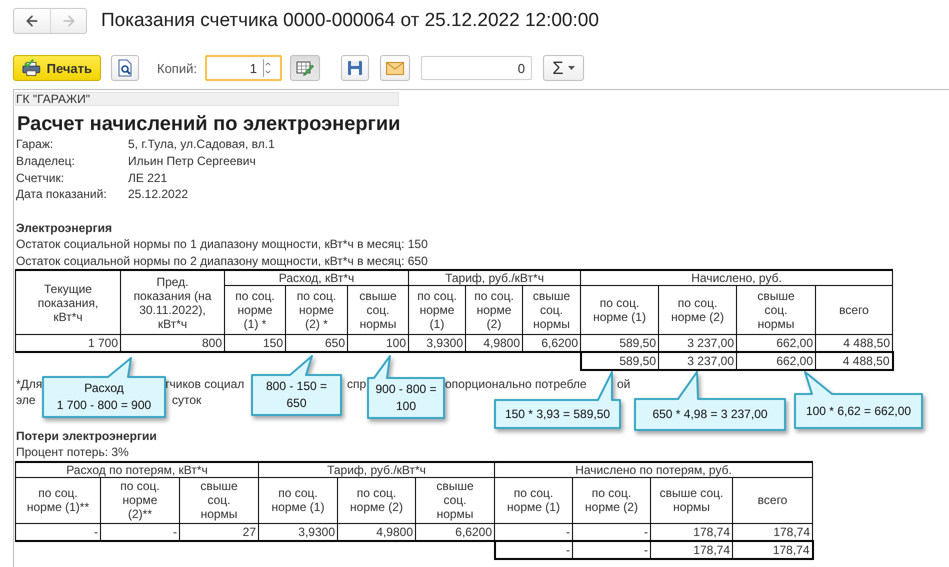  I want to click on table-cell: 150, so click(255, 343).